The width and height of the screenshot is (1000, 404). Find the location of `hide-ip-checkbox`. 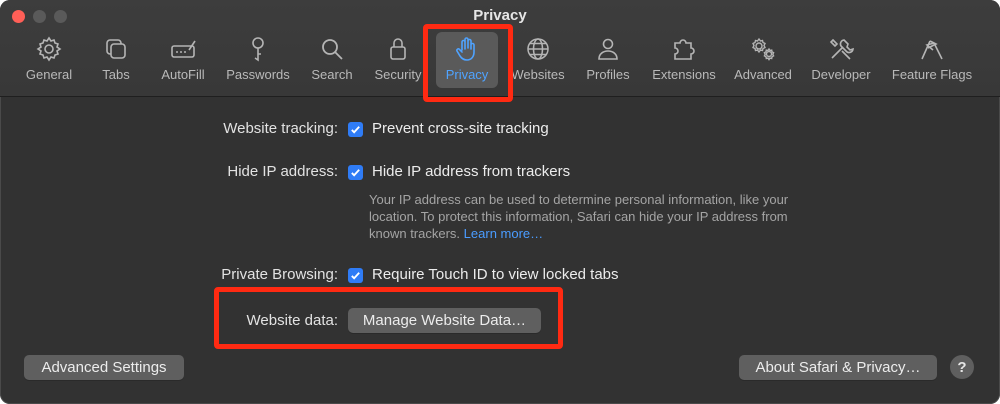

hide-ip-checkbox is located at coordinates (355, 172).